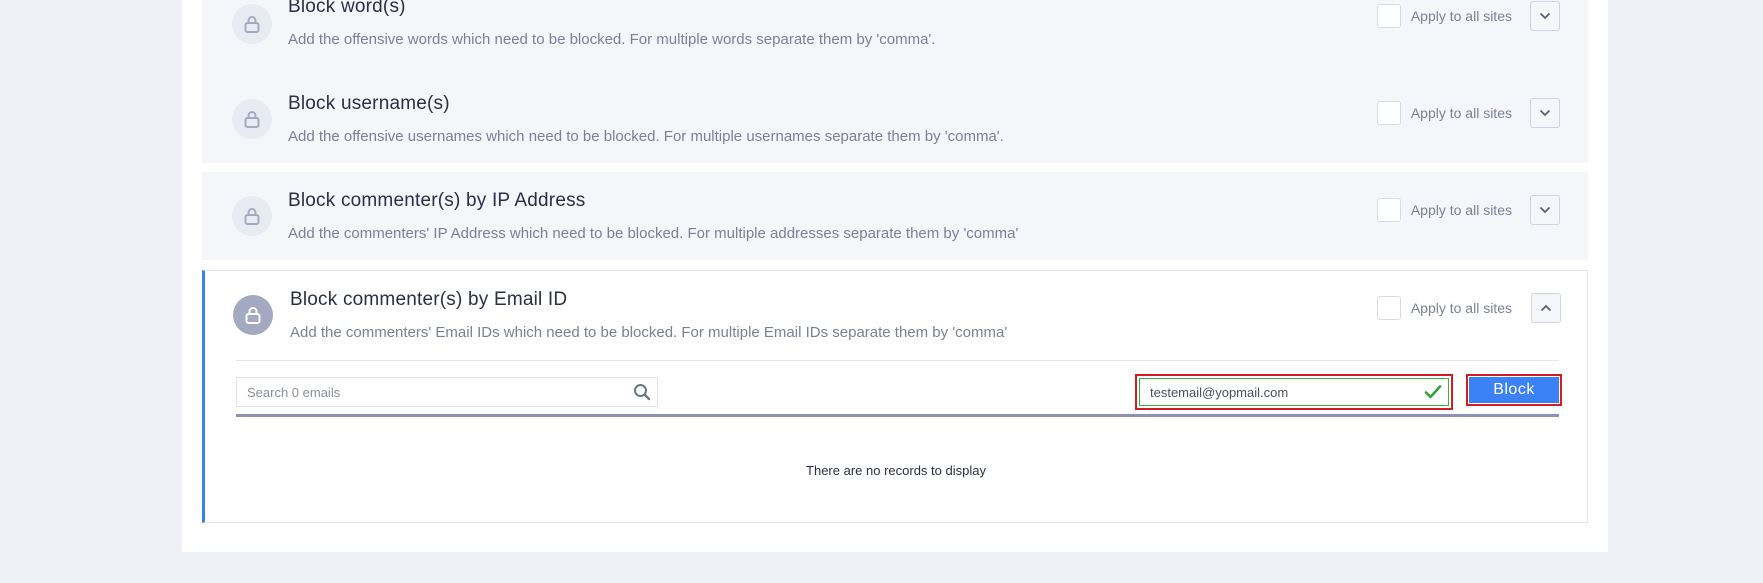 The height and width of the screenshot is (583, 1763). What do you see at coordinates (1433, 392) in the screenshot?
I see `check-icon` at bounding box center [1433, 392].